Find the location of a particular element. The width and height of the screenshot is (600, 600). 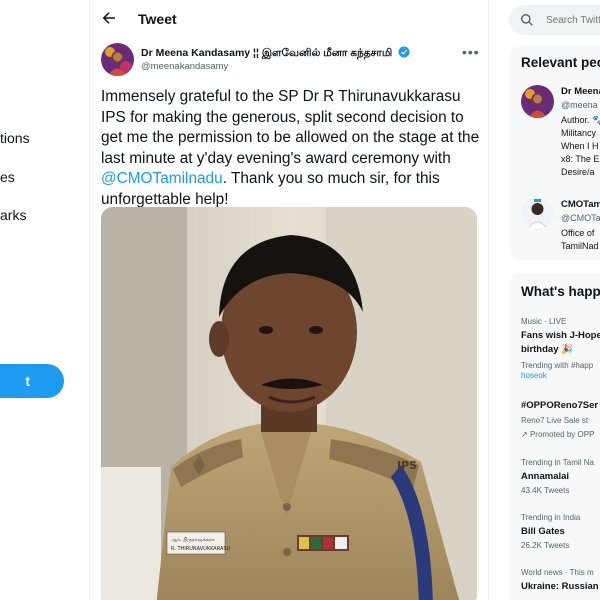

relevant-person-bio-line: x8: The E is located at coordinates (580, 159).